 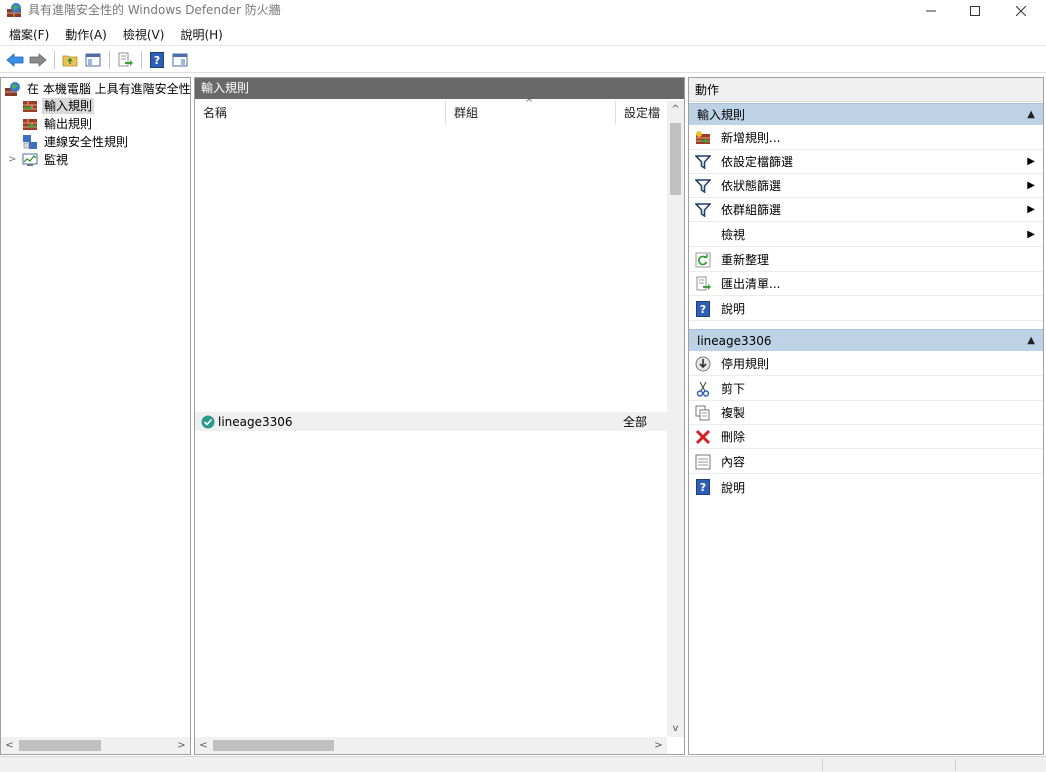 What do you see at coordinates (734, 341) in the screenshot?
I see `section-header-label: lineage3306` at bounding box center [734, 341].